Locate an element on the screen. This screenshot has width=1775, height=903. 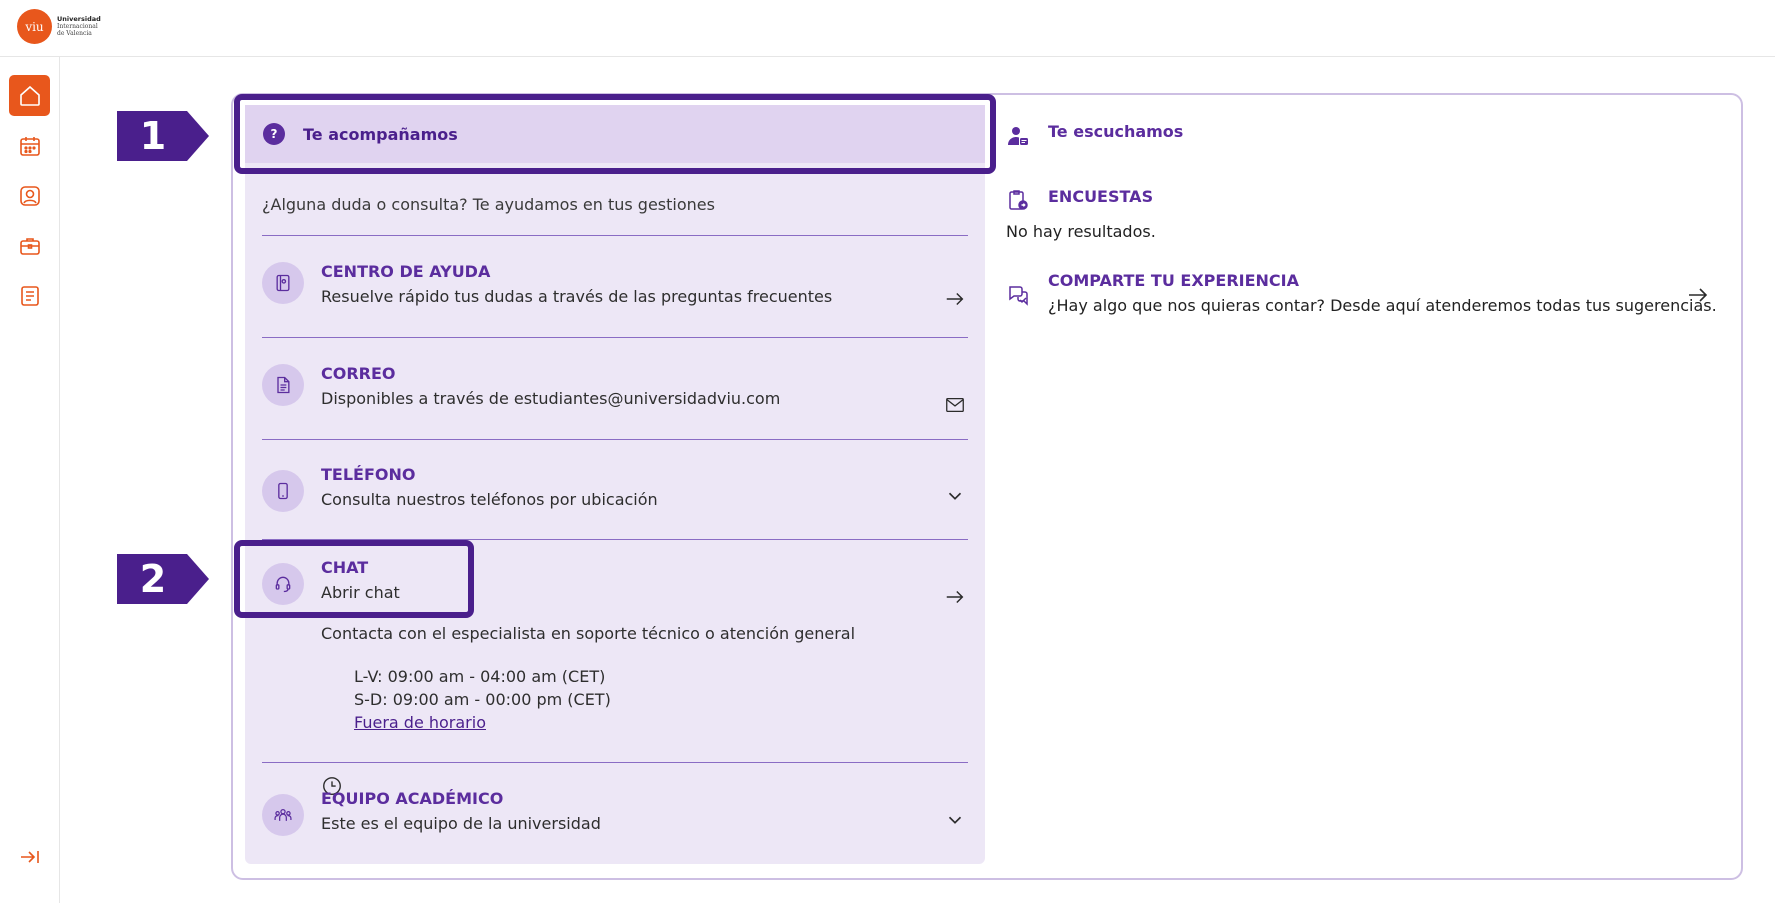
phone-title: TELÉFONO is located at coordinates (368, 474).